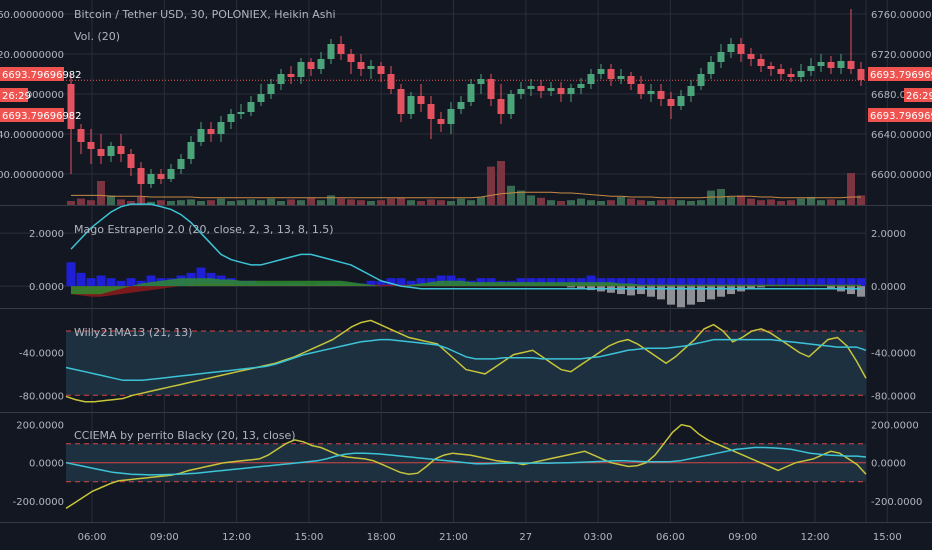 The image size is (932, 550). Describe the element at coordinates (918, 95) in the screenshot. I see `countdown-label-right: 26:29` at that location.